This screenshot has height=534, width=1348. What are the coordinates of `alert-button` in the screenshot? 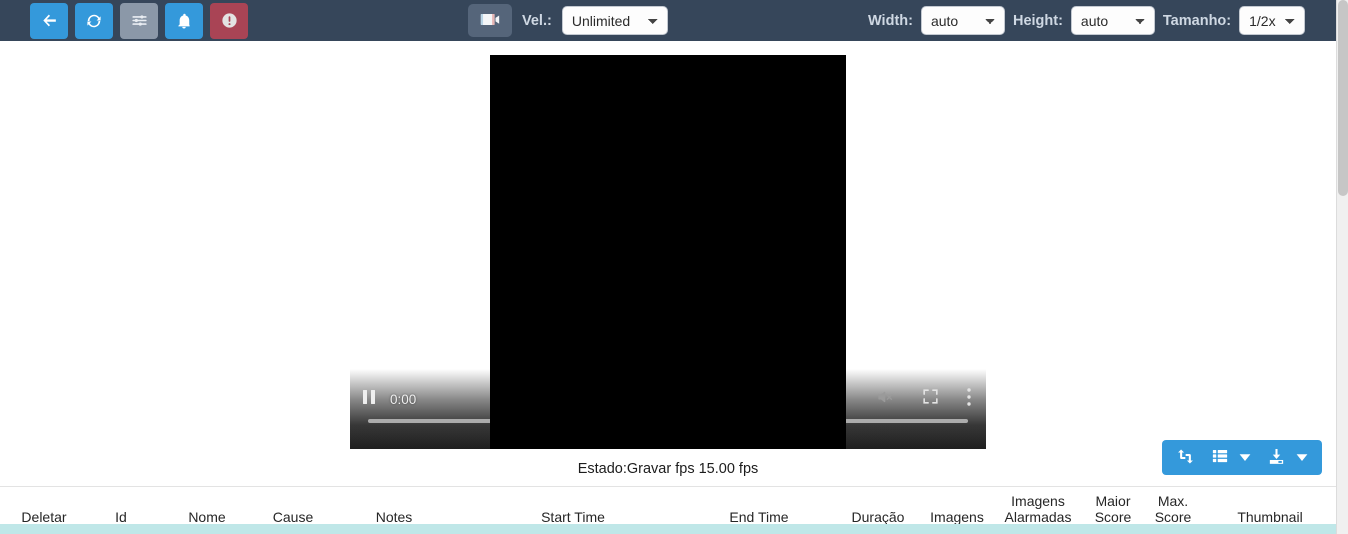 It's located at (229, 20).